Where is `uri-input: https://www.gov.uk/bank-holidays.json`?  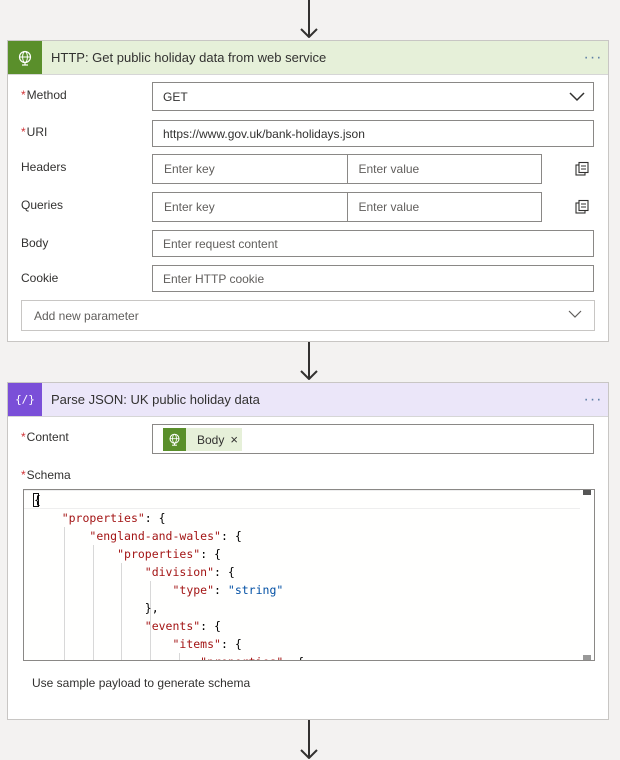
uri-input: https://www.gov.uk/bank-holidays.json is located at coordinates (373, 133).